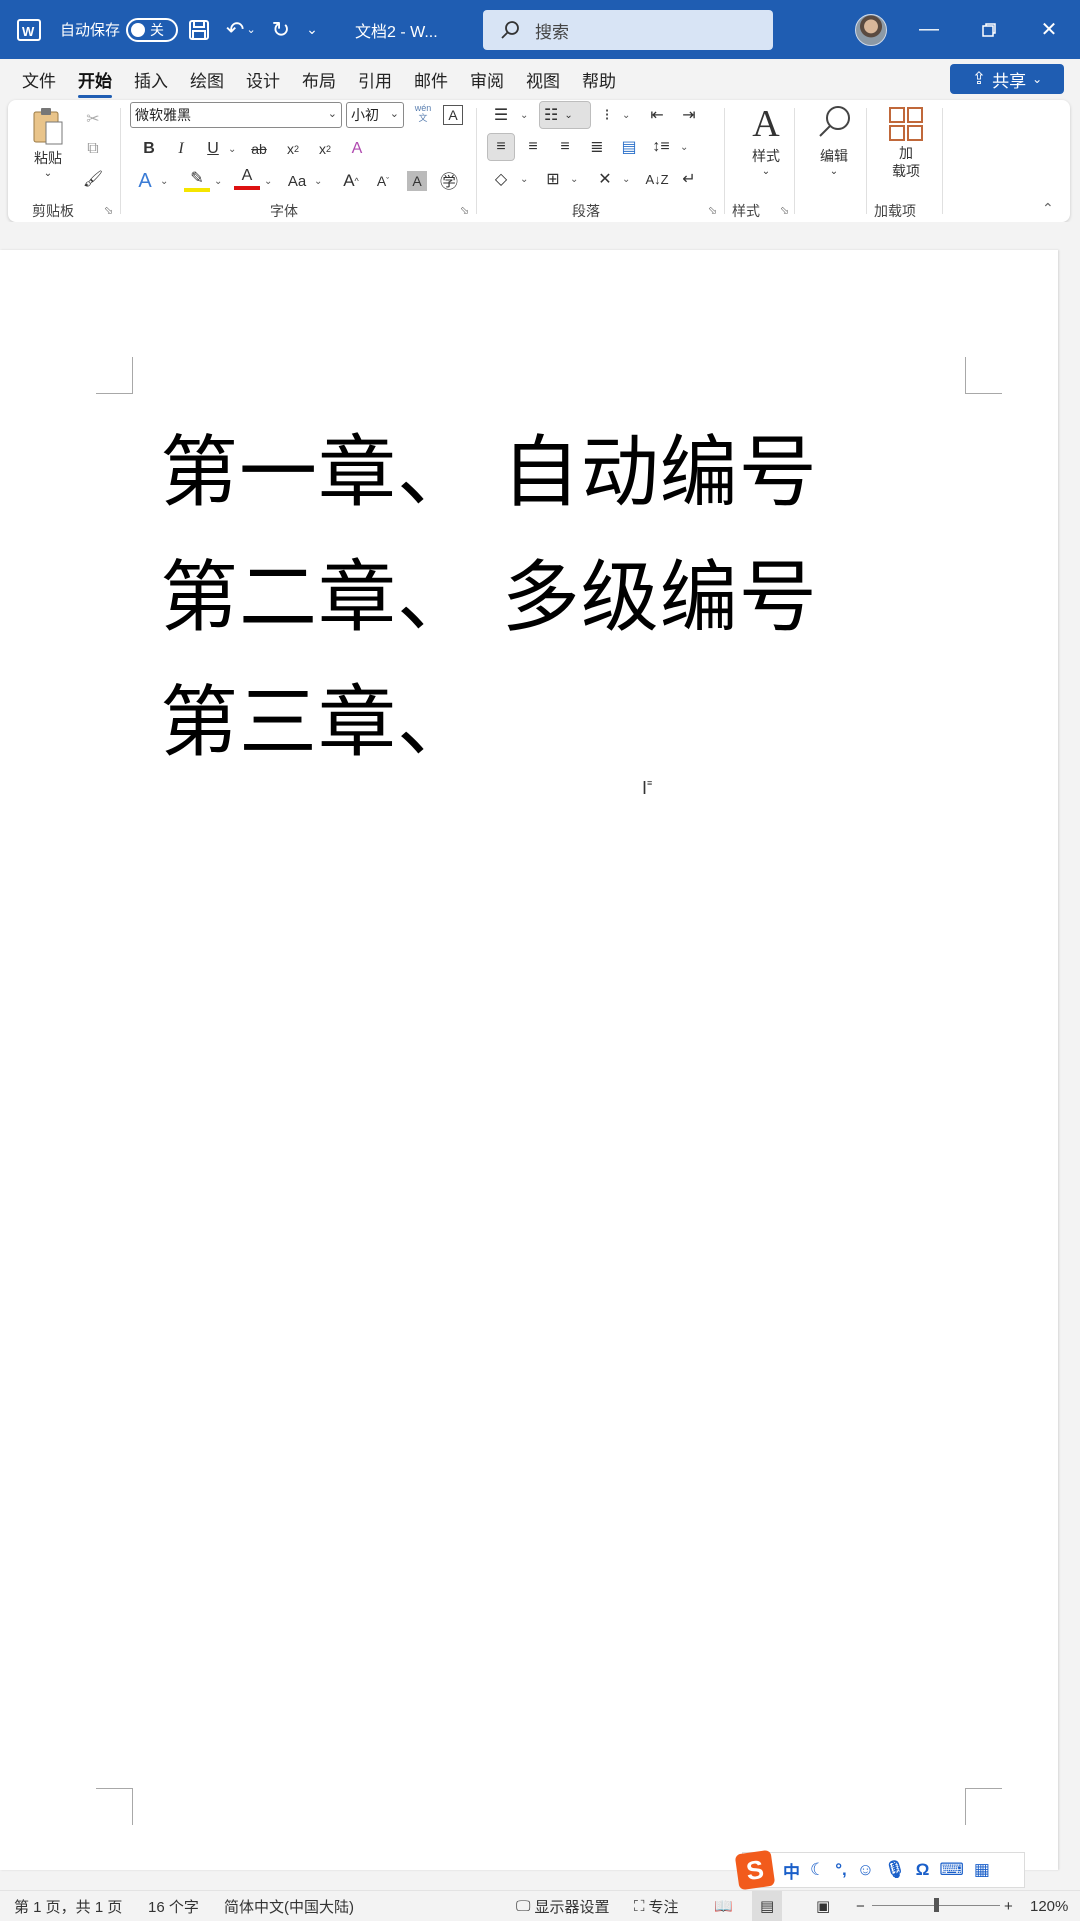  Describe the element at coordinates (119, 29) in the screenshot. I see `autosave-control: 自动保存 关` at that location.